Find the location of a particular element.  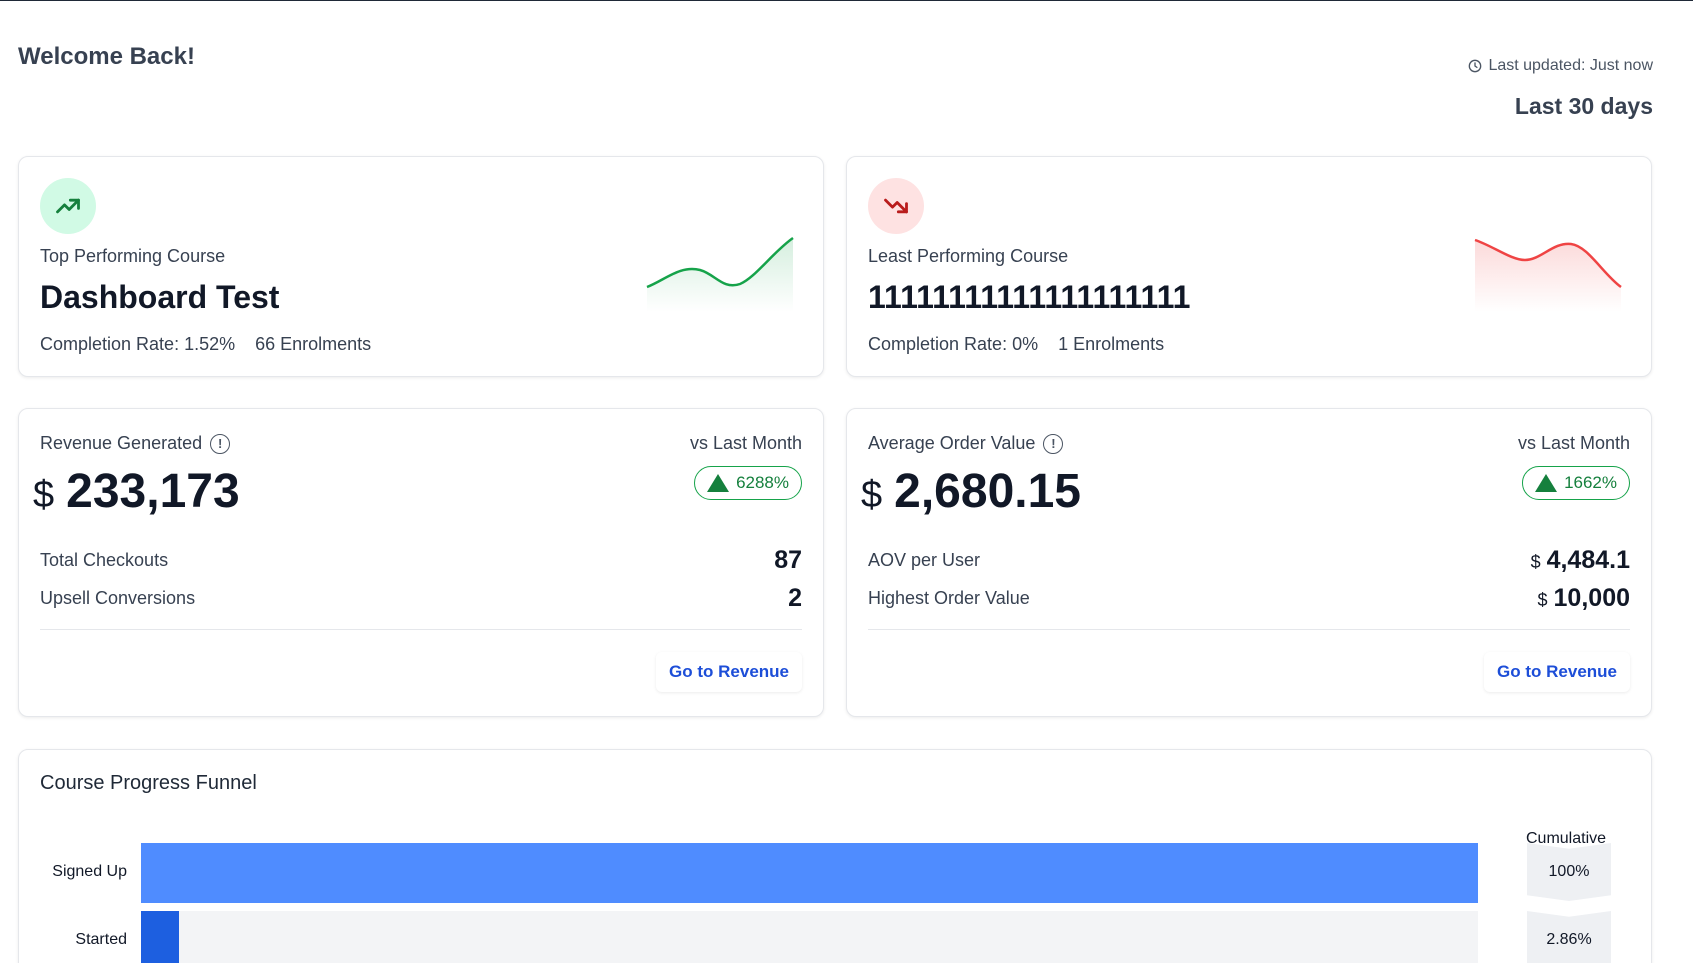

completion-rate: Completion Rate: 1.52% is located at coordinates (138, 344).